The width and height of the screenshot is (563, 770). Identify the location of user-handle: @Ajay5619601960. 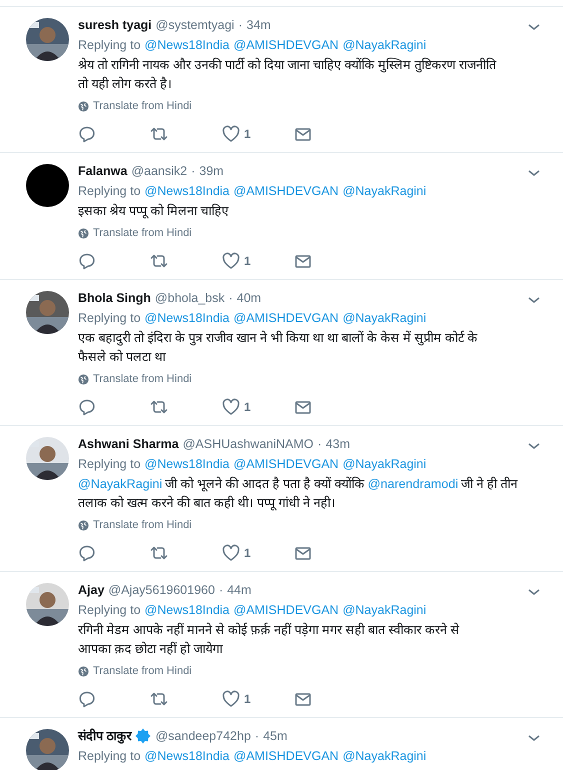
(161, 590).